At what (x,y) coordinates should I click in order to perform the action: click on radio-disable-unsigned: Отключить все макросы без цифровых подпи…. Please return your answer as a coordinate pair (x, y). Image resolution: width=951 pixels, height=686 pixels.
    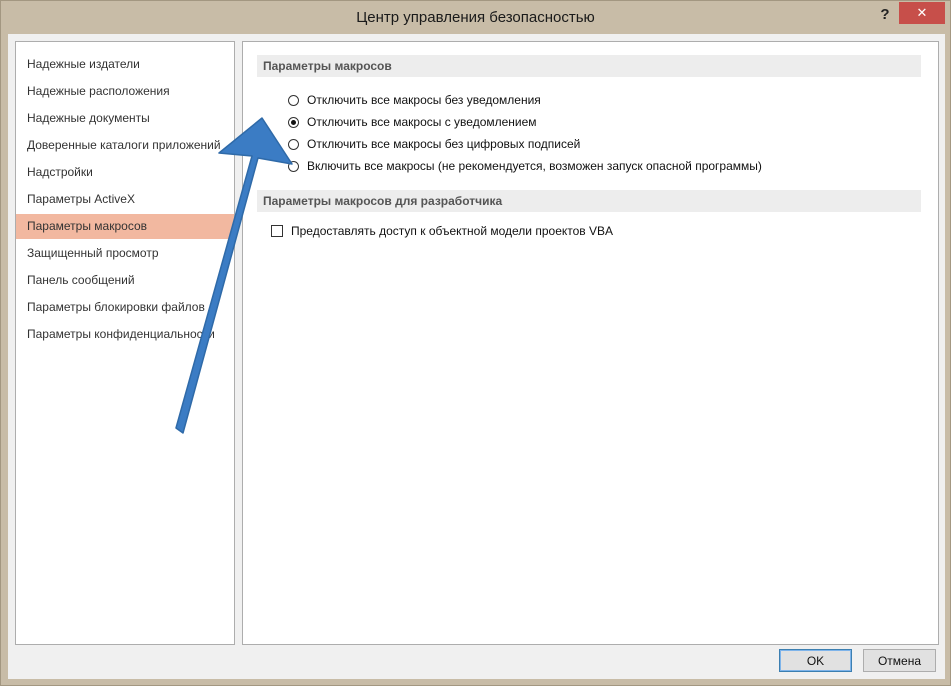
    Looking at the image, I should click on (434, 144).